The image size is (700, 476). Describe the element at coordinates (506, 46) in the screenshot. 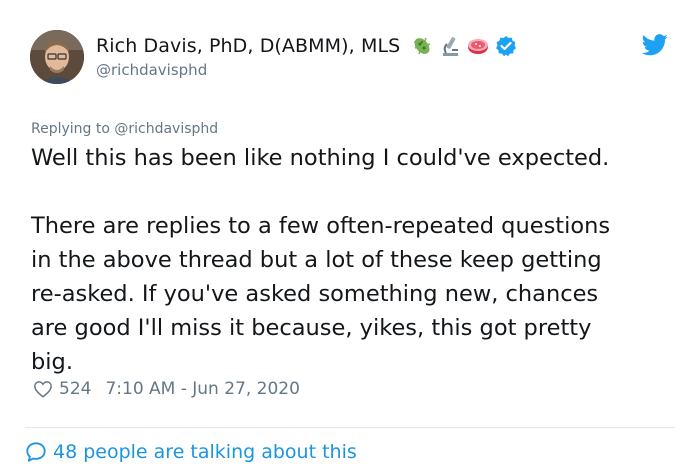

I see `verified-badge-icon` at that location.